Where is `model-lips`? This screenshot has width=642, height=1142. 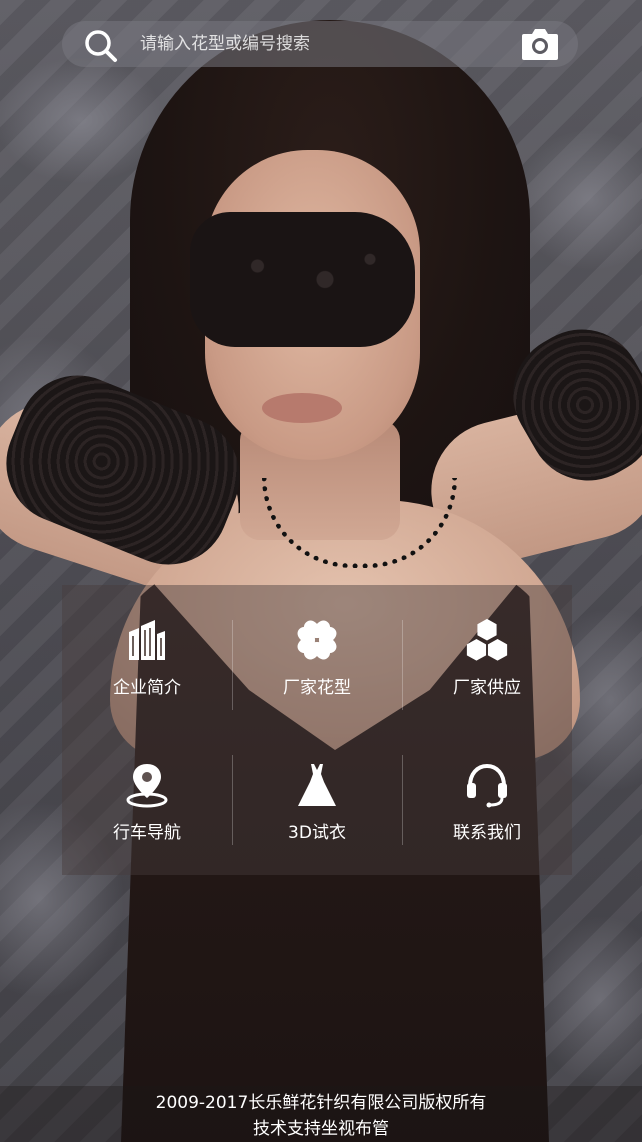 model-lips is located at coordinates (302, 408).